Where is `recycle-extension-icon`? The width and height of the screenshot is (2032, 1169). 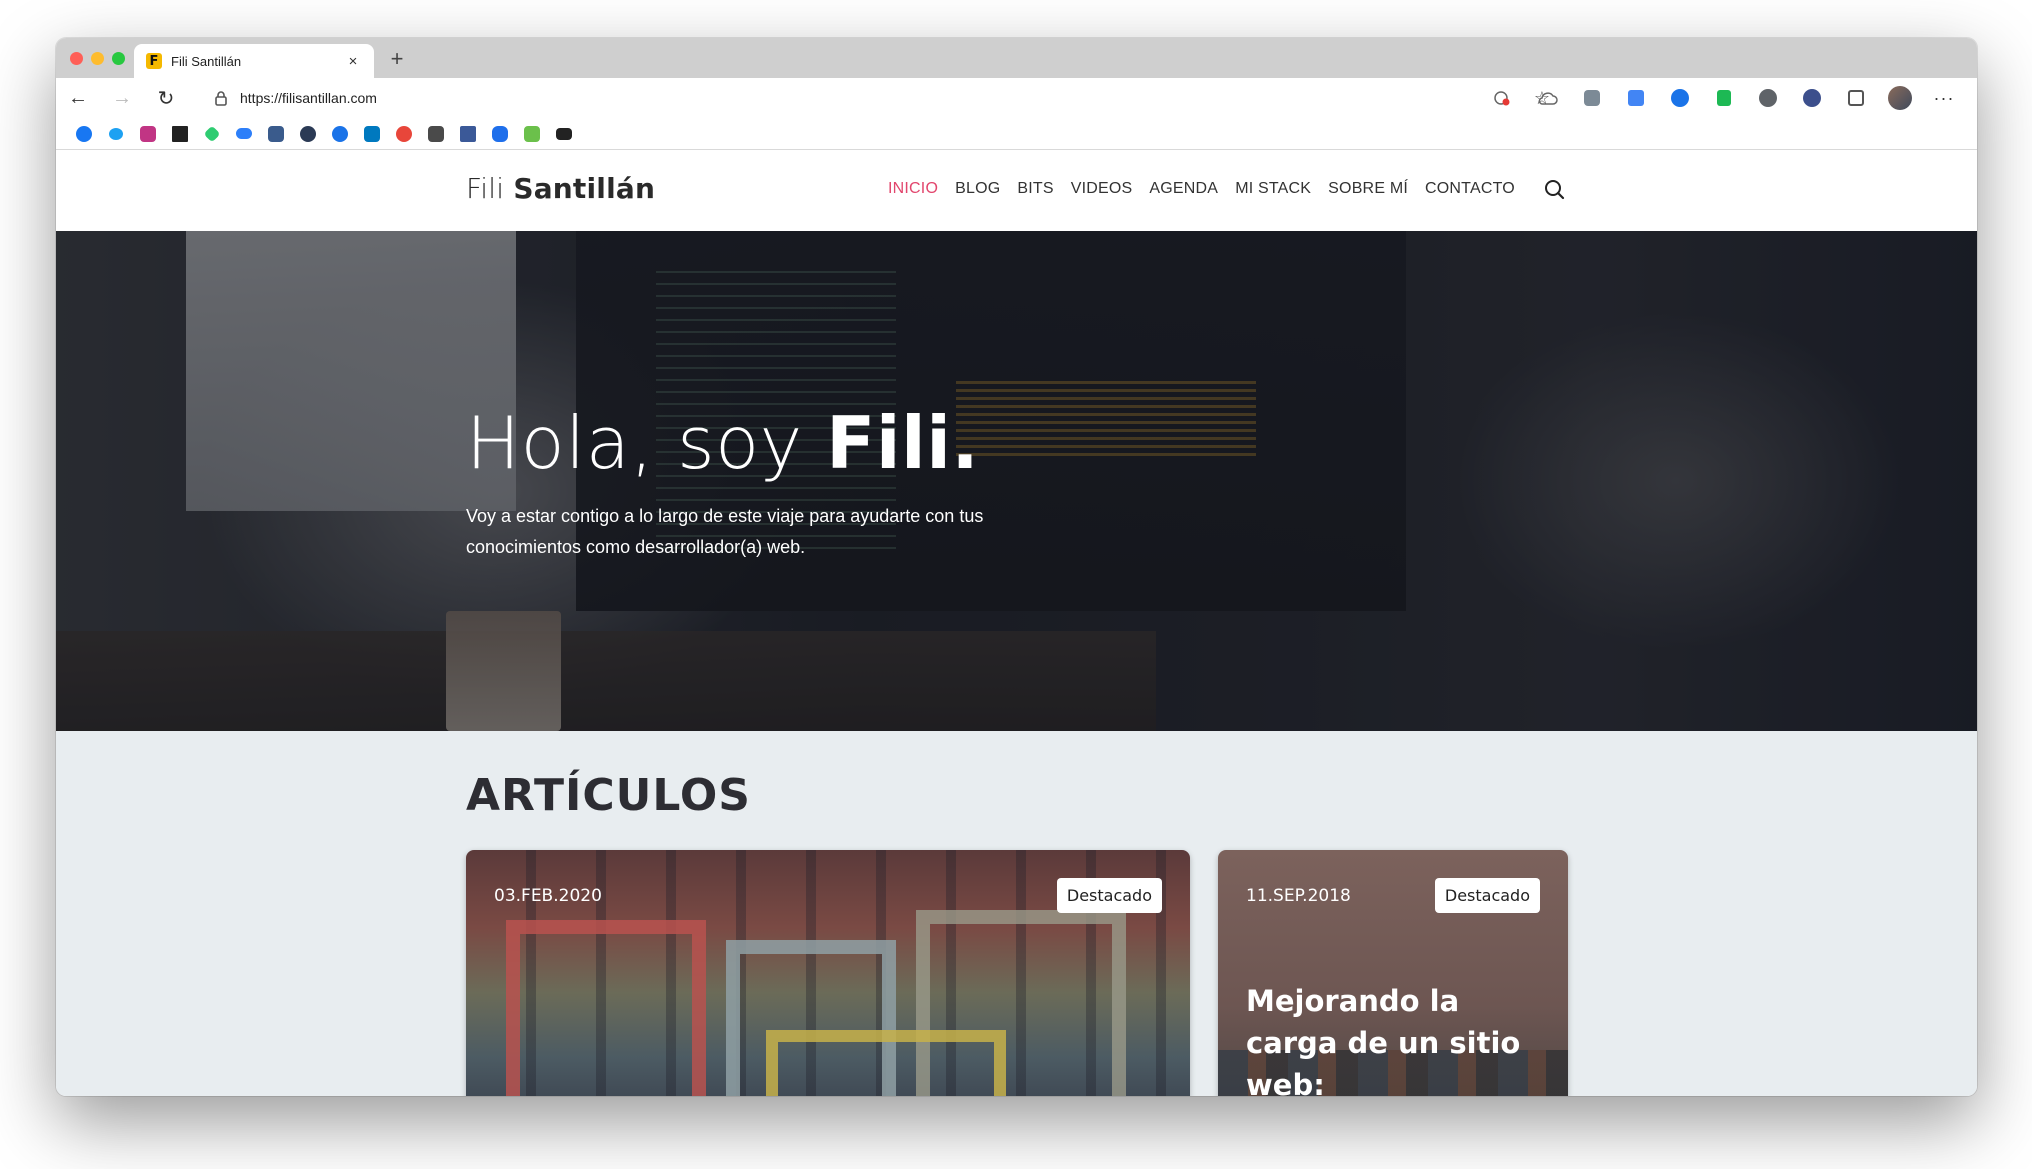 recycle-extension-icon is located at coordinates (1592, 98).